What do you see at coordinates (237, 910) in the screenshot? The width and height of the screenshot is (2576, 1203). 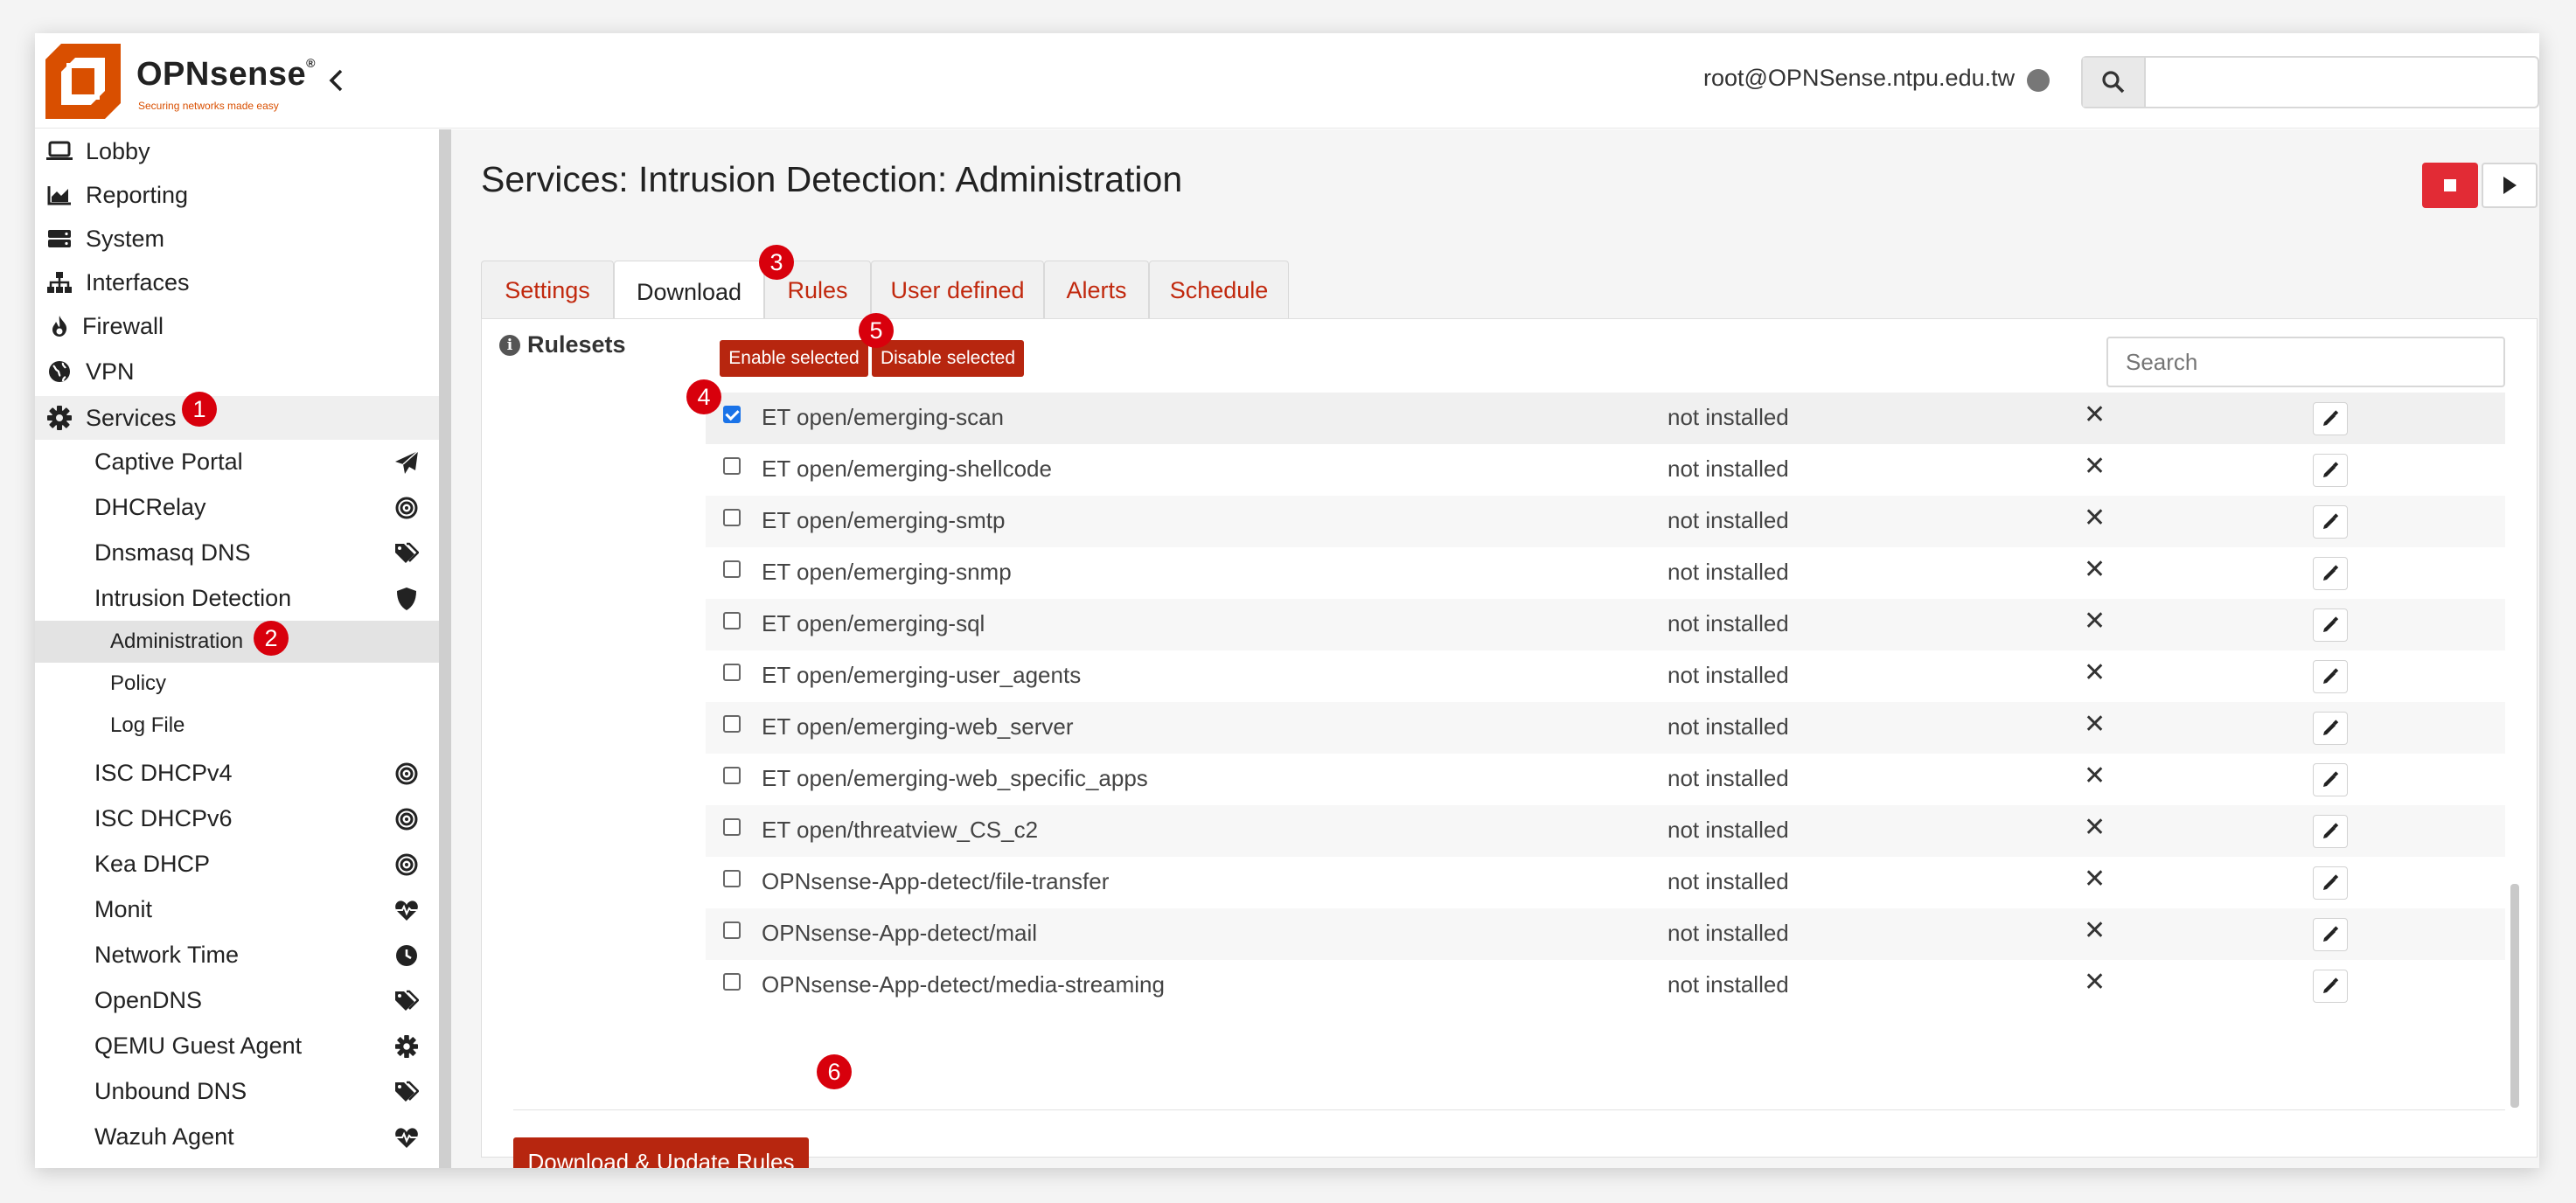 I see `sidebar-item-monit: Monit` at bounding box center [237, 910].